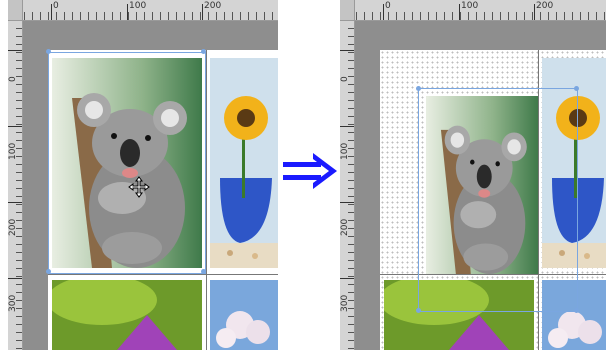 Image resolution: width=606 pixels, height=350 pixels. Describe the element at coordinates (244, 315) in the screenshot. I see `blossom-photo` at that location.